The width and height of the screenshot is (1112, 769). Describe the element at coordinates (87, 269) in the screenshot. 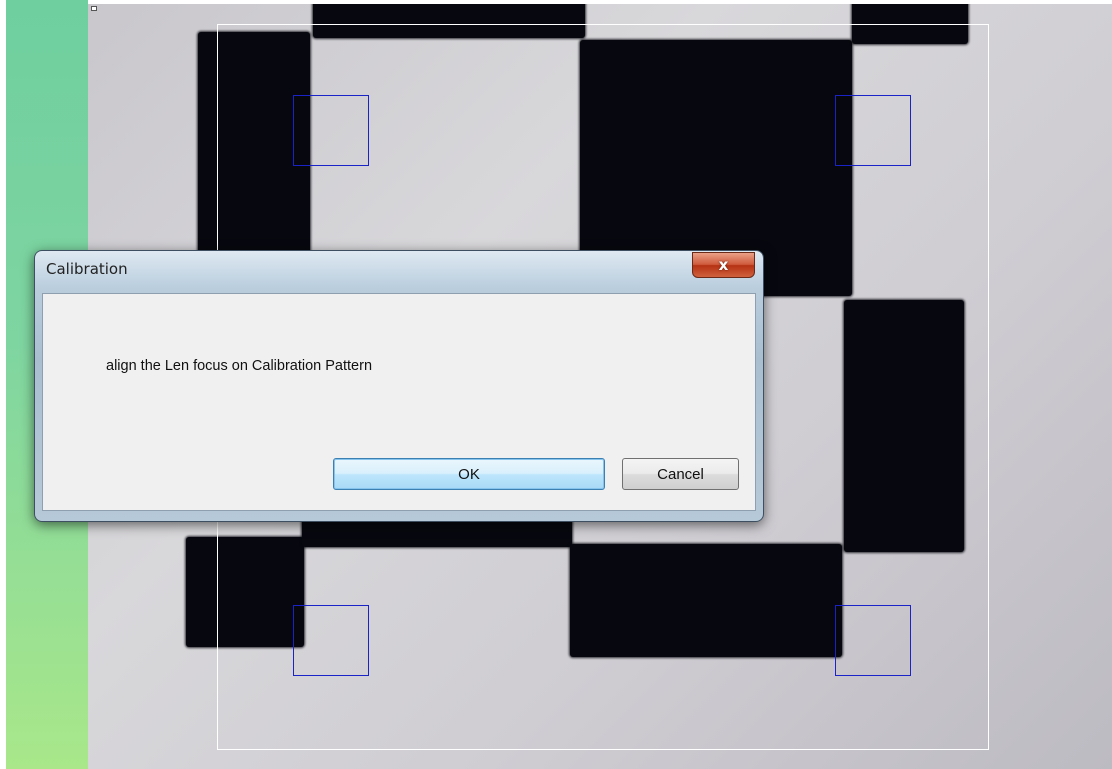

I see `dialog-title: Calibration` at that location.